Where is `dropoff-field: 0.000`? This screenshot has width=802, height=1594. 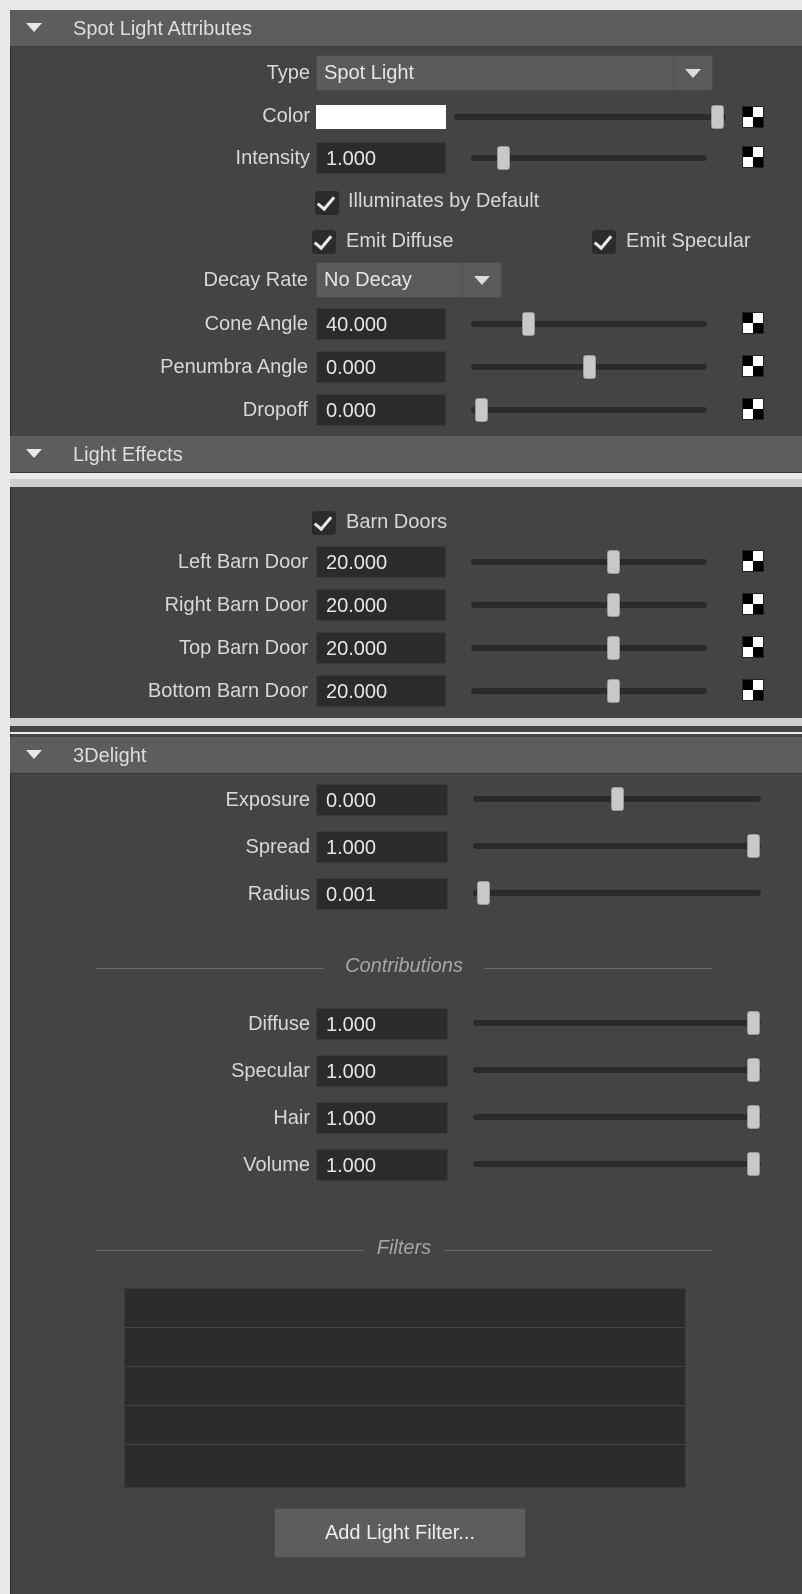 dropoff-field: 0.000 is located at coordinates (381, 410).